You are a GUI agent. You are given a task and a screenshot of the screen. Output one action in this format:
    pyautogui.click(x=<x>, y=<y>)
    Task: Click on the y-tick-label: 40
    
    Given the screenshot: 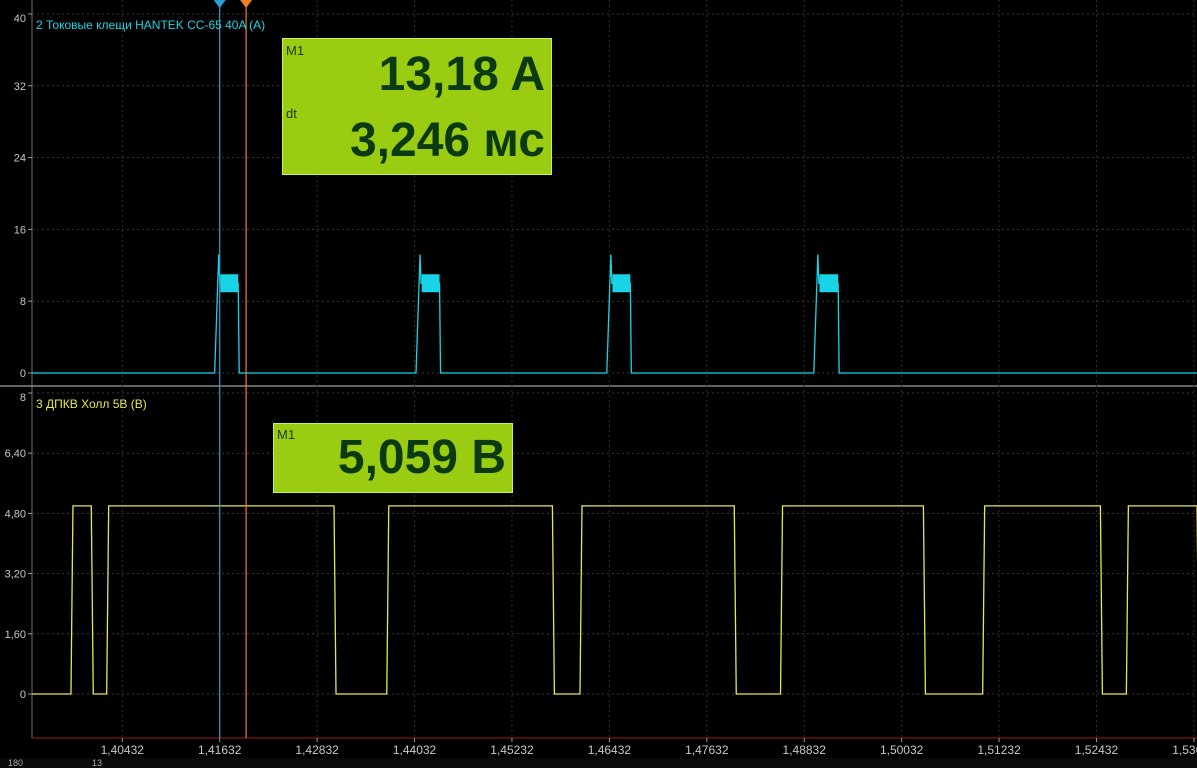 What is the action you would take?
    pyautogui.click(x=20, y=19)
    